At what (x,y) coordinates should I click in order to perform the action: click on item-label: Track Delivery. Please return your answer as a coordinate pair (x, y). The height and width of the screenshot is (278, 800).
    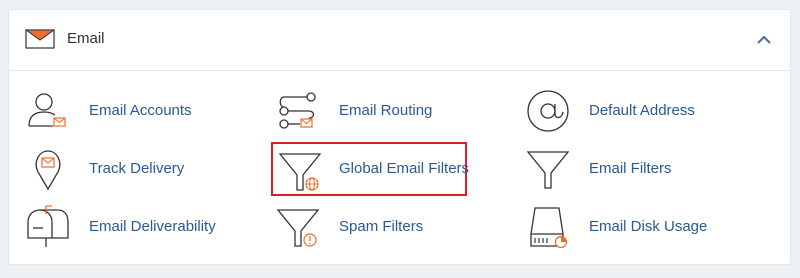
    Looking at the image, I should click on (137, 168).